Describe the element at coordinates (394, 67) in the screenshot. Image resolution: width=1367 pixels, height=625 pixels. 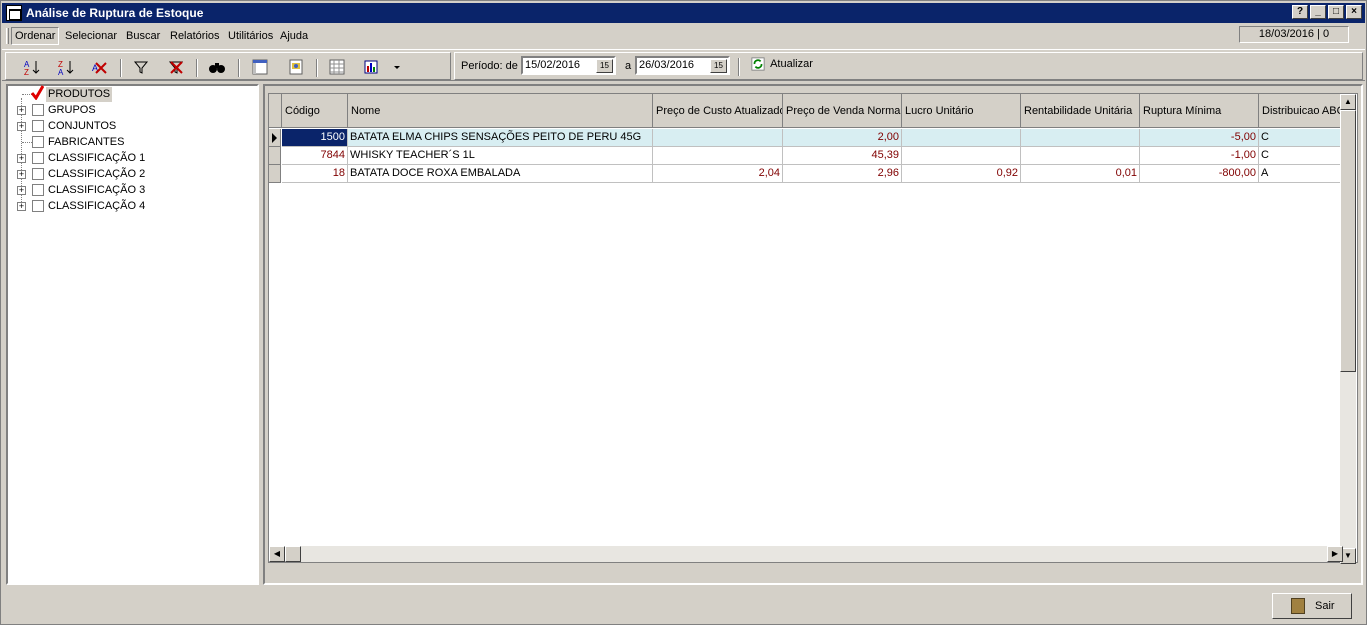
I see `chart-dropdown-icon` at that location.